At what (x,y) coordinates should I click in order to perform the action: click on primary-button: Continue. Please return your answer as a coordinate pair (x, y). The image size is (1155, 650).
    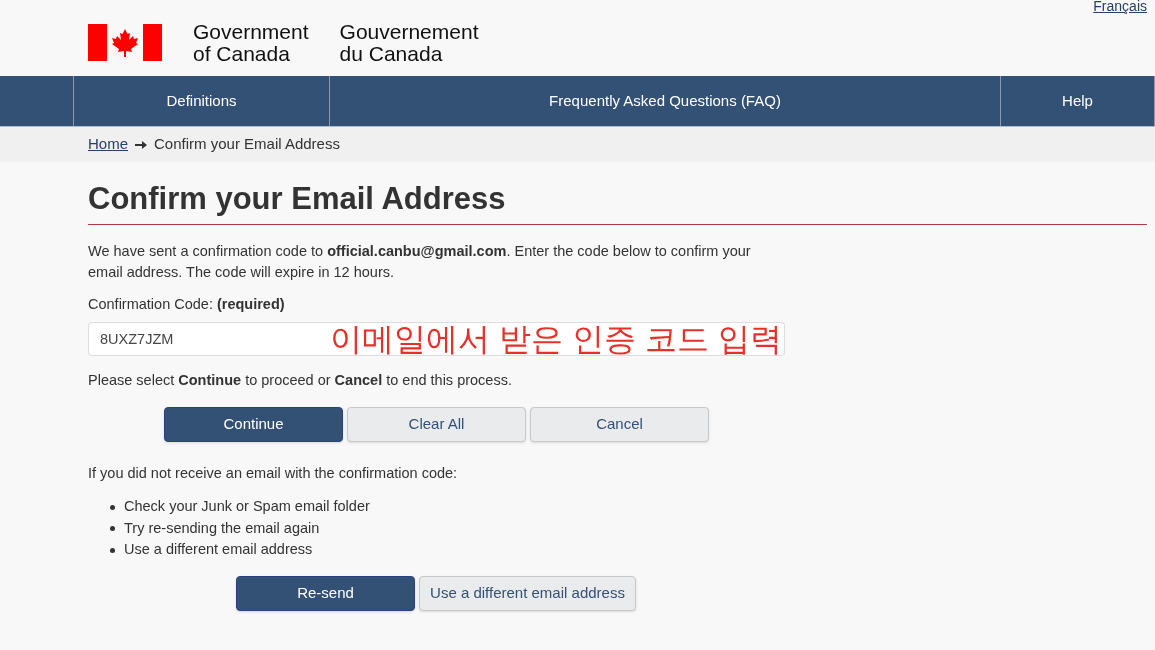
    Looking at the image, I should click on (253, 424).